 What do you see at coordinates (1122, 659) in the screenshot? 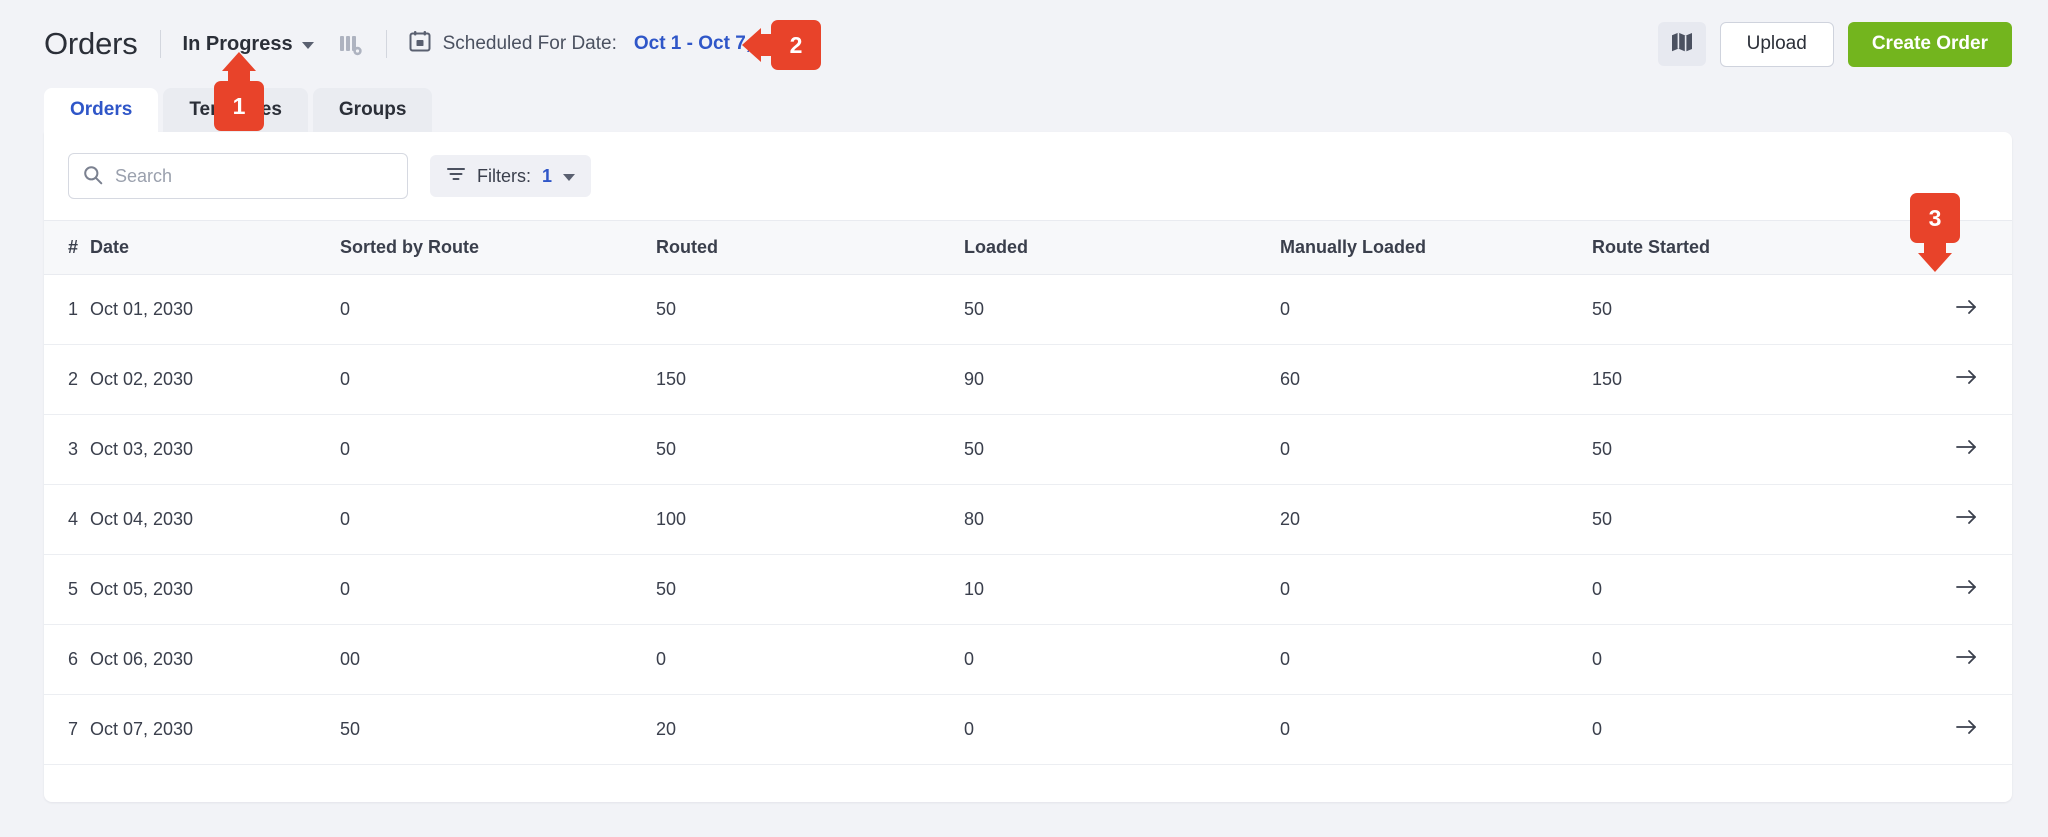
I see `row-cell-loaded: 0` at bounding box center [1122, 659].